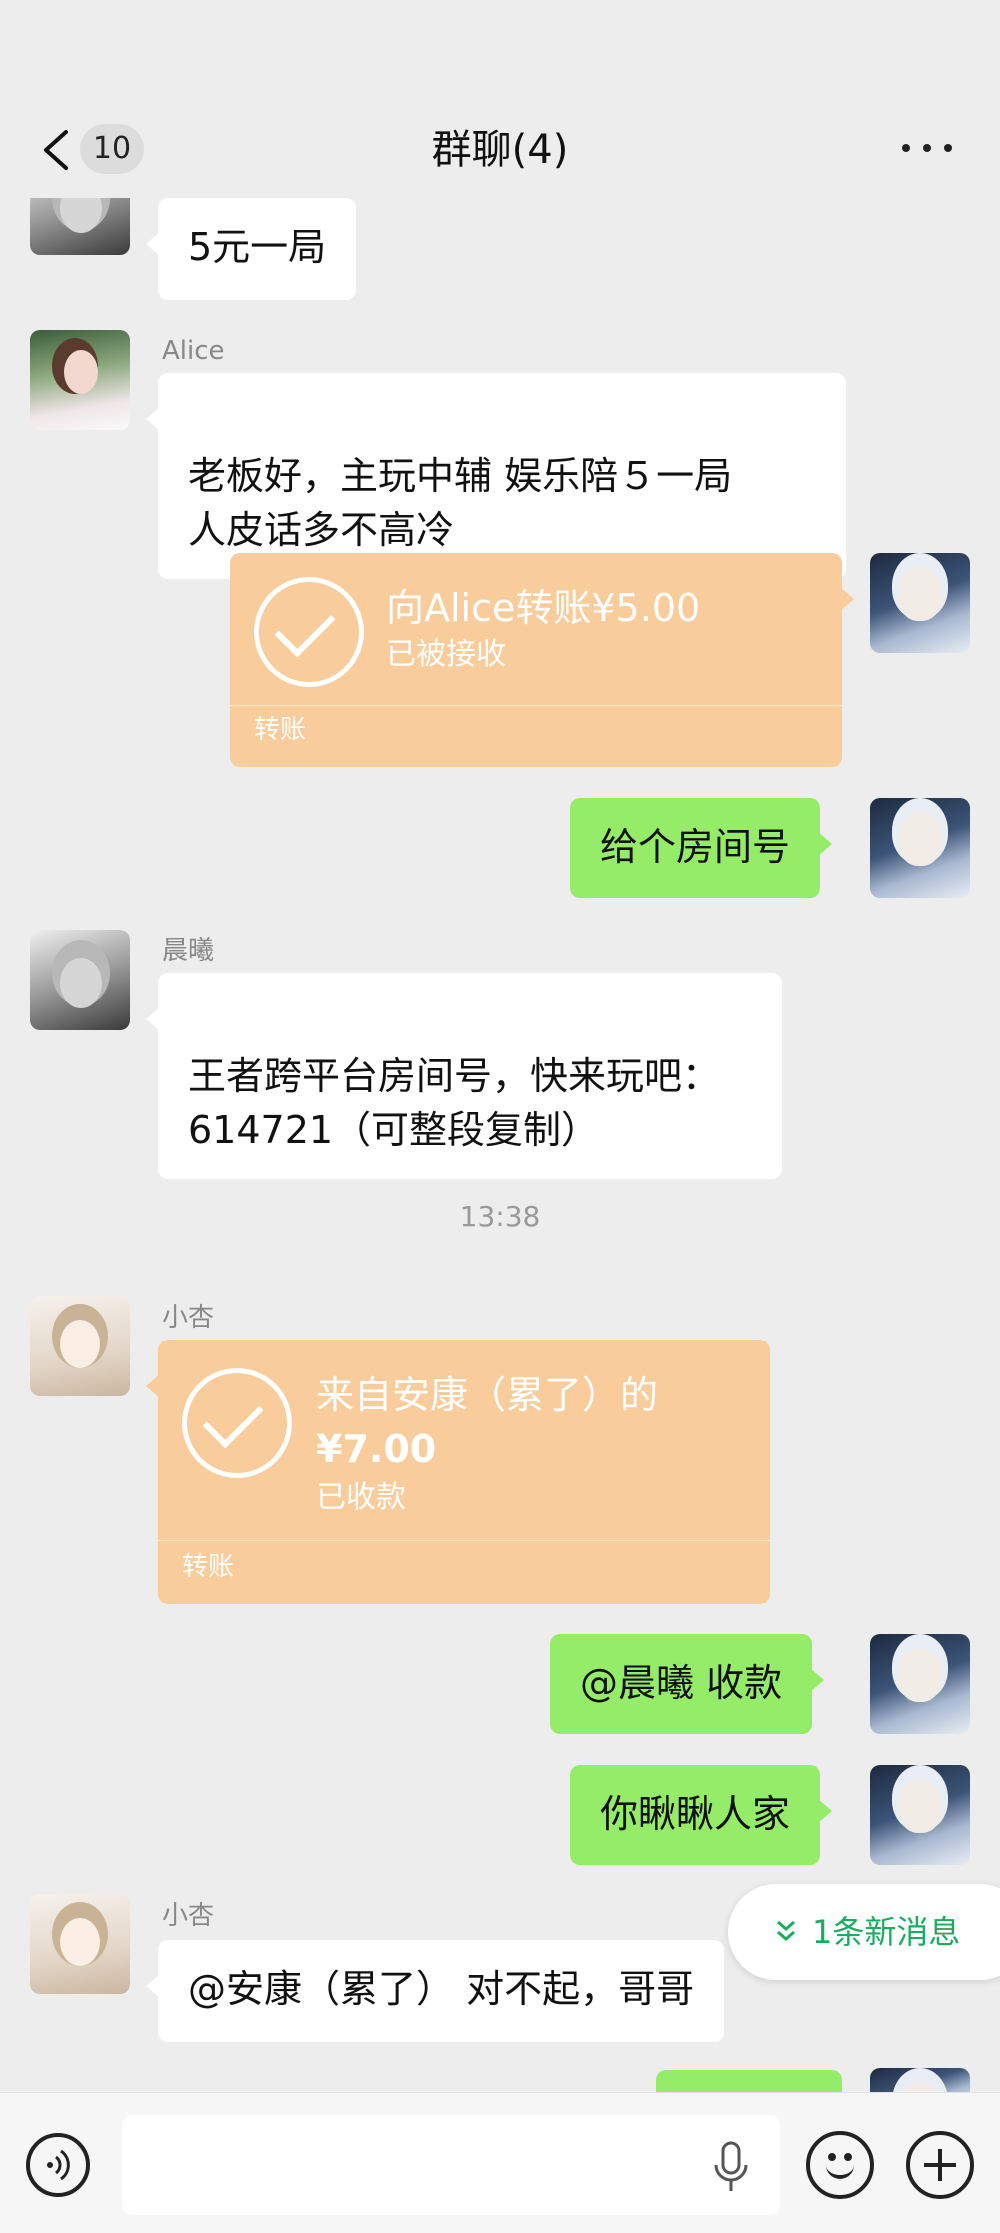 This screenshot has width=1000, height=2233. I want to click on new-message-pill: 1条新消息, so click(864, 1932).